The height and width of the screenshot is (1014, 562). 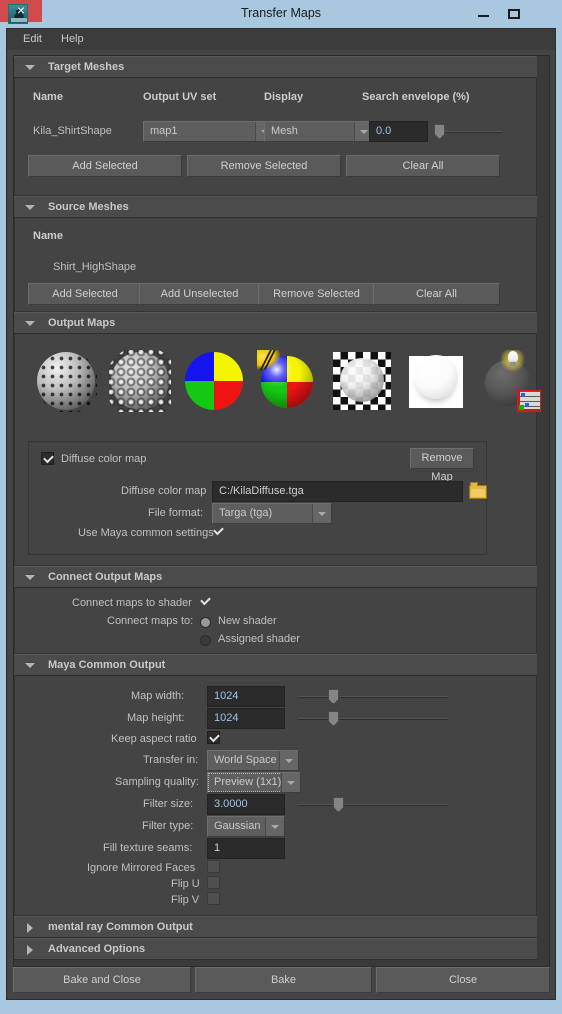 I want to click on source-add-unselected-button: Add Unselected, so click(x=199, y=294).